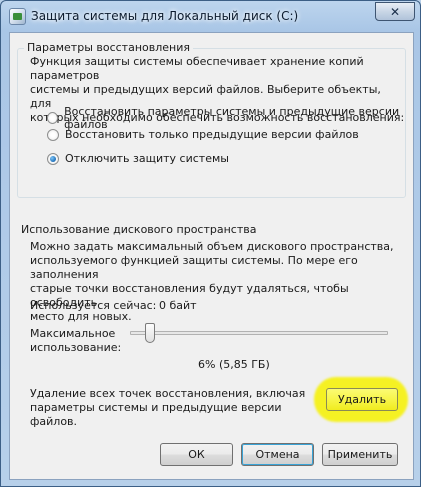  I want to click on current-usage-value: 0 байт, so click(178, 305).